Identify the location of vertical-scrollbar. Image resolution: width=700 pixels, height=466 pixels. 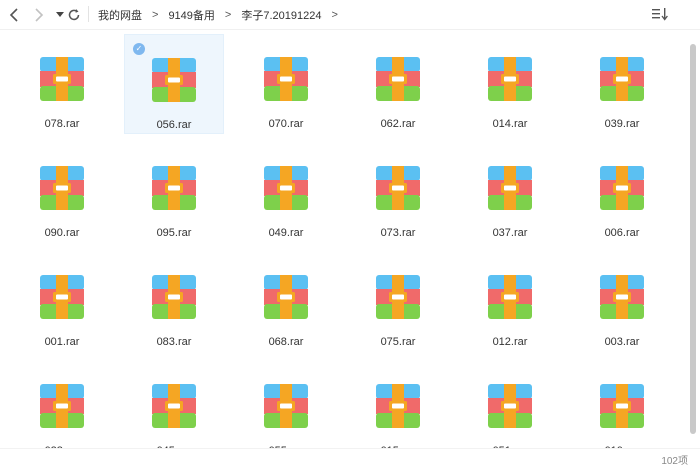
(693, 239).